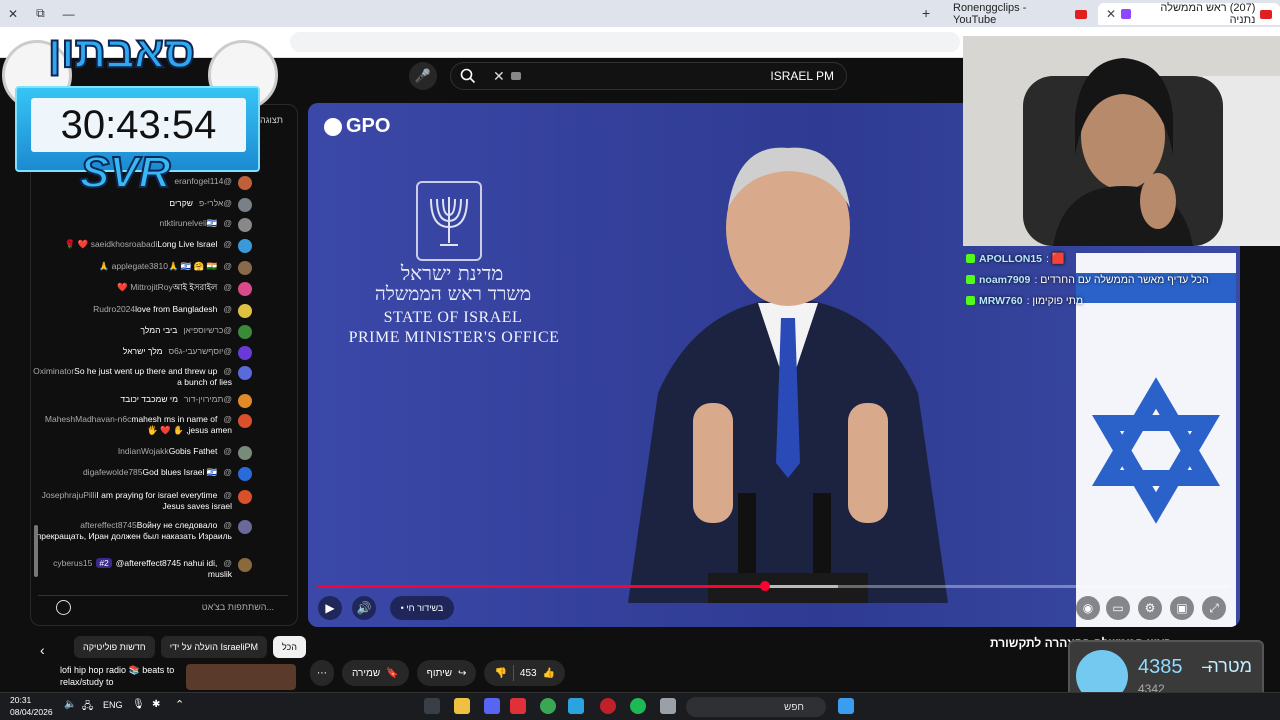 This screenshot has height=720, width=1280. What do you see at coordinates (179, 704) in the screenshot?
I see `tray-expand-icon: ⌃` at bounding box center [179, 704].